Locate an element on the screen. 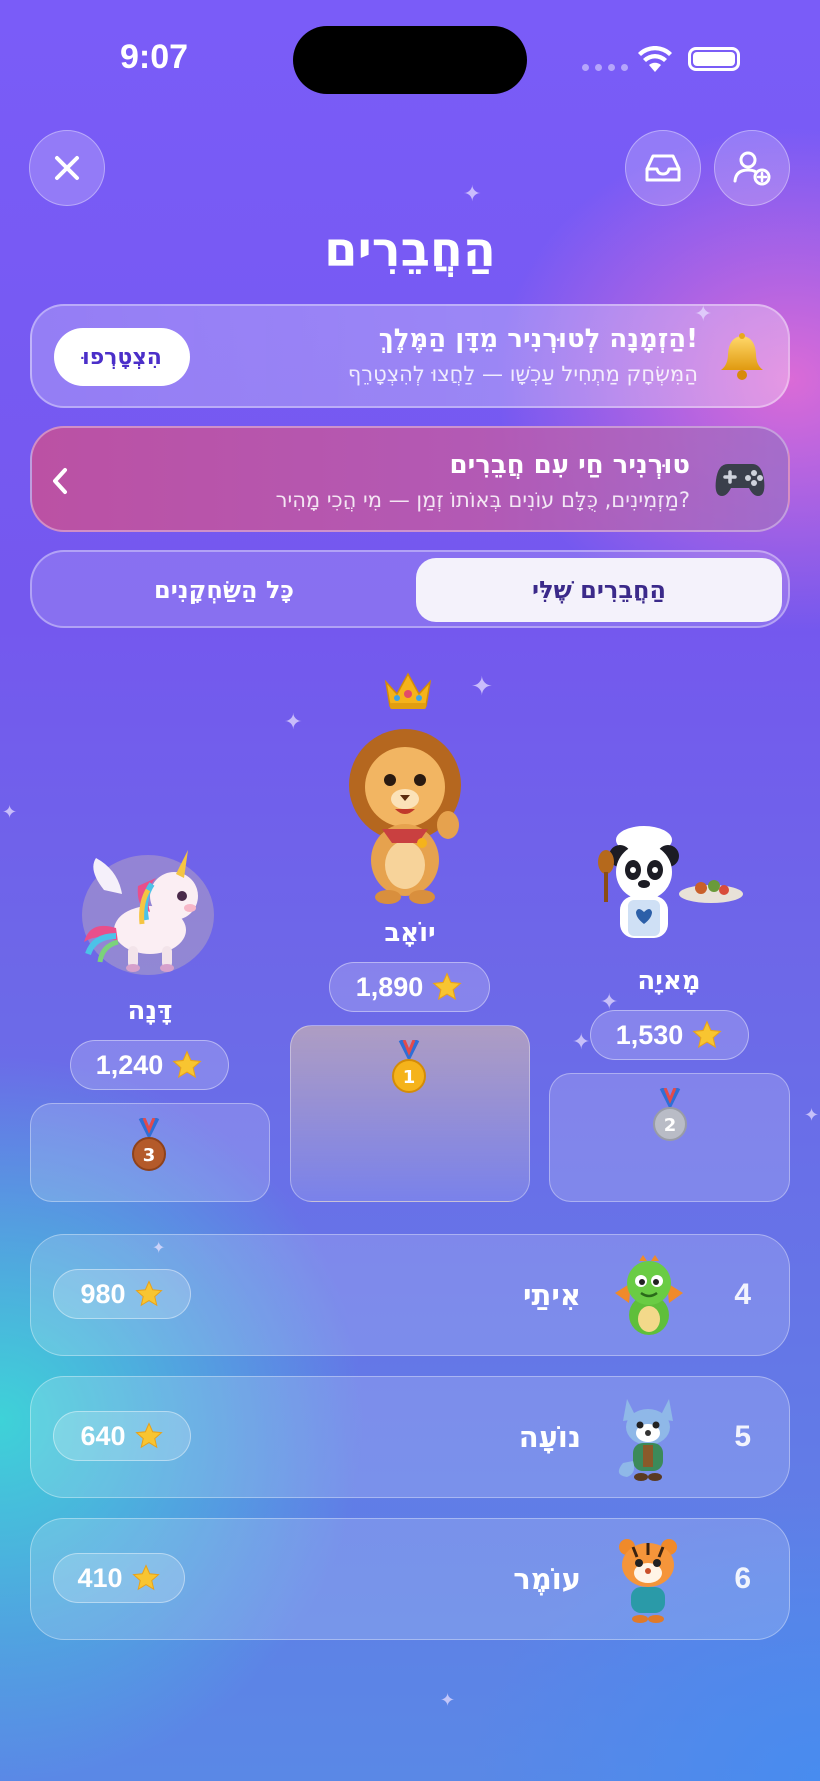 This screenshot has width=820, height=1781. dragon-icon is located at coordinates (649, 1295).